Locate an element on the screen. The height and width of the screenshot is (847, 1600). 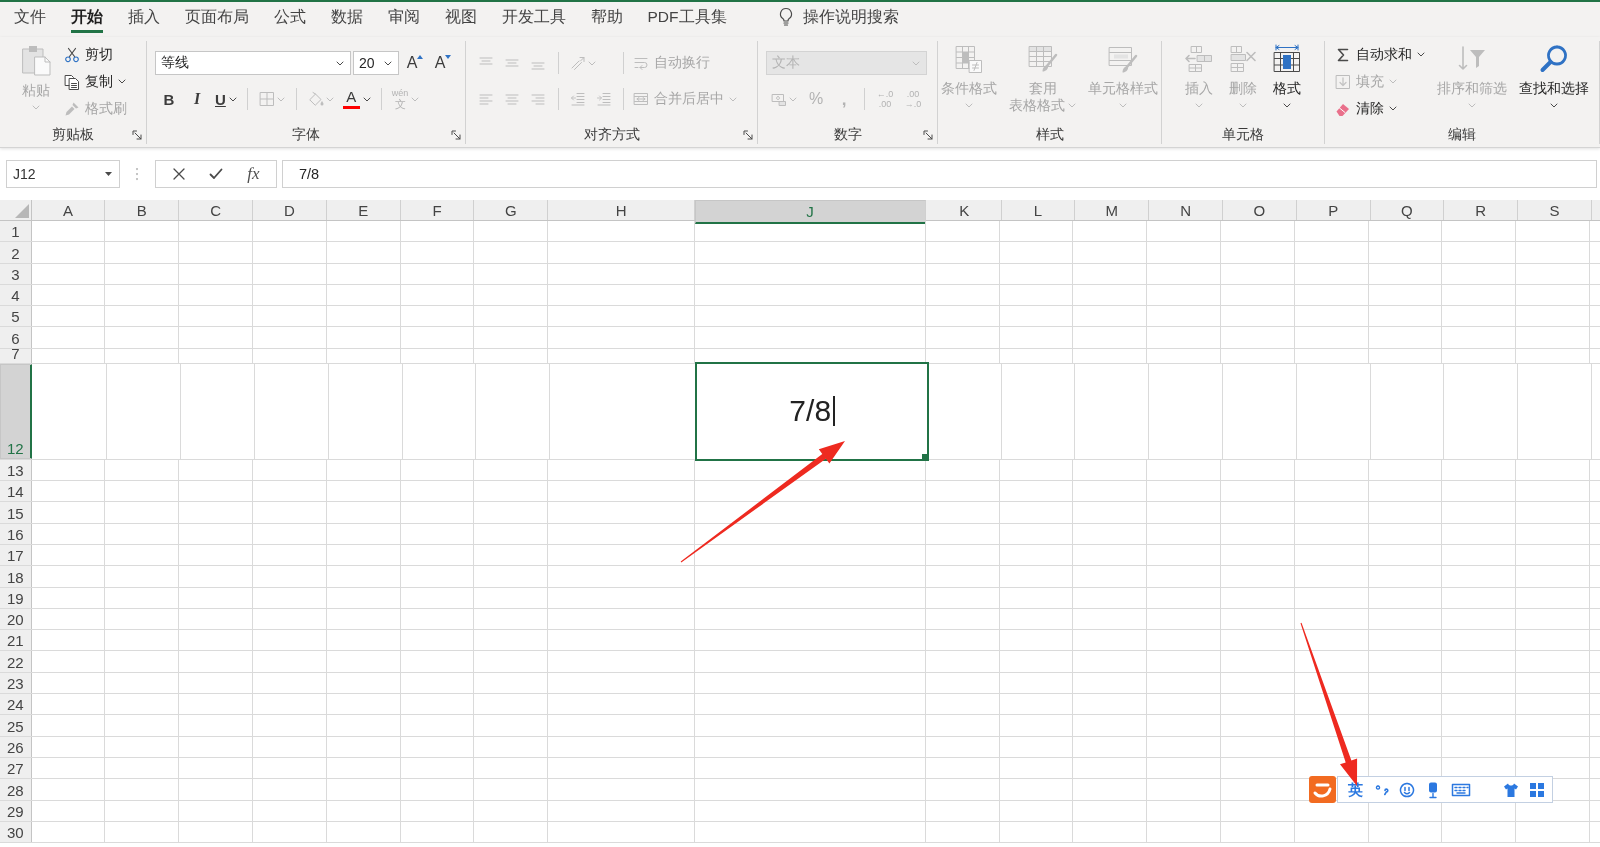
name-box: J12 is located at coordinates (63, 174).